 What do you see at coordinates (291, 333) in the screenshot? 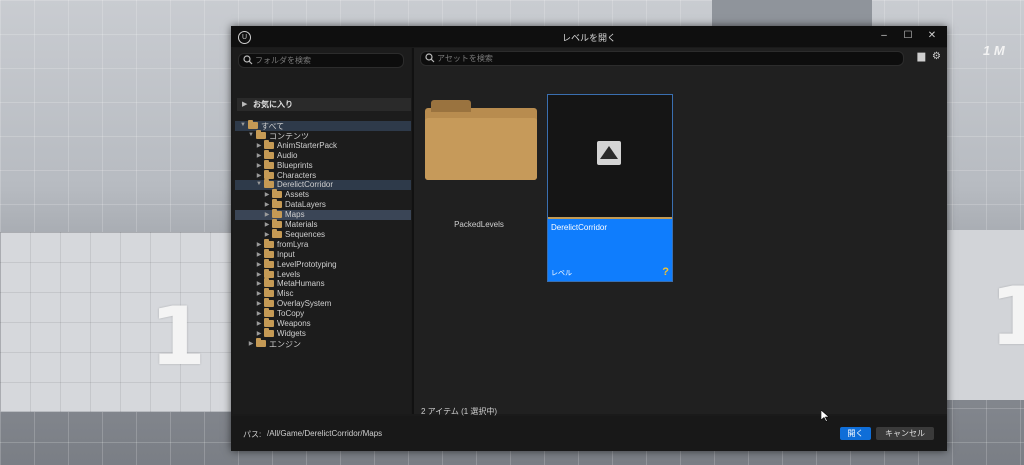
I see `tree-item-label: Widgets` at bounding box center [291, 333].